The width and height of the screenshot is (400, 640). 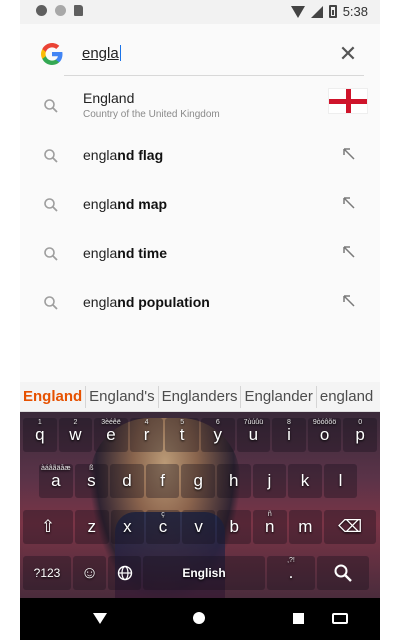 What do you see at coordinates (122, 396) in the screenshot?
I see `keyboard-suggestion: England's` at bounding box center [122, 396].